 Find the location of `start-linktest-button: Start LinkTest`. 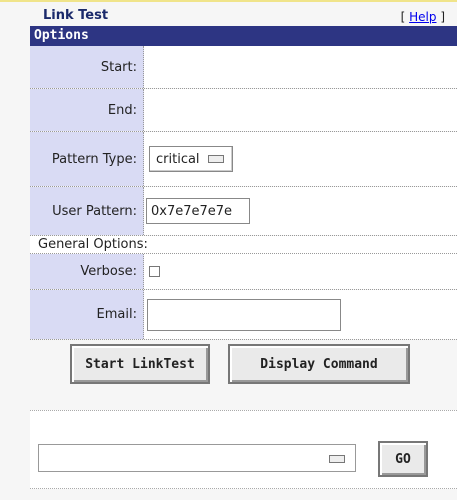

start-linktest-button: Start LinkTest is located at coordinates (140, 364).